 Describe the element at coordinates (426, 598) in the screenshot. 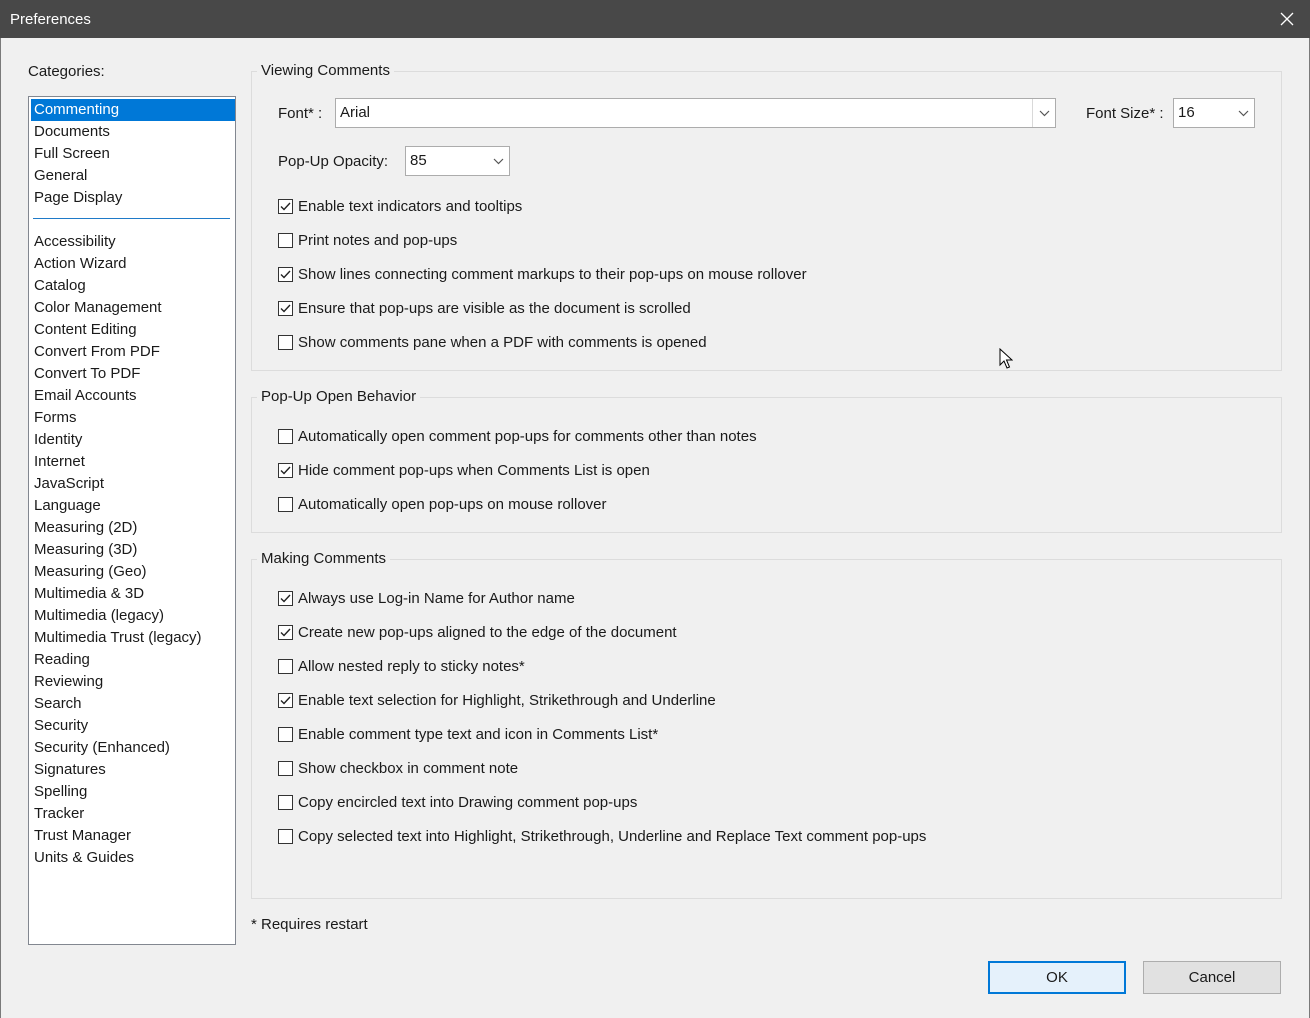

I see `checkbox-use-login-name: Always use Log-in Name for Author name` at that location.